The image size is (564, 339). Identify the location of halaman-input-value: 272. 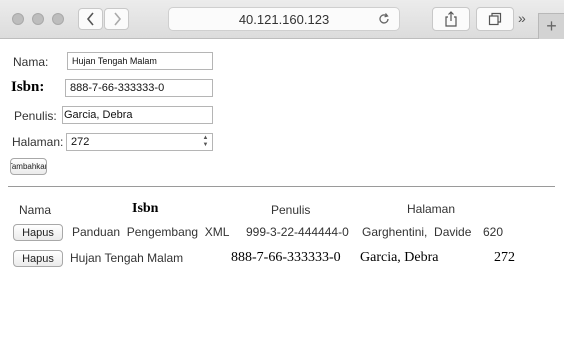
(80, 142).